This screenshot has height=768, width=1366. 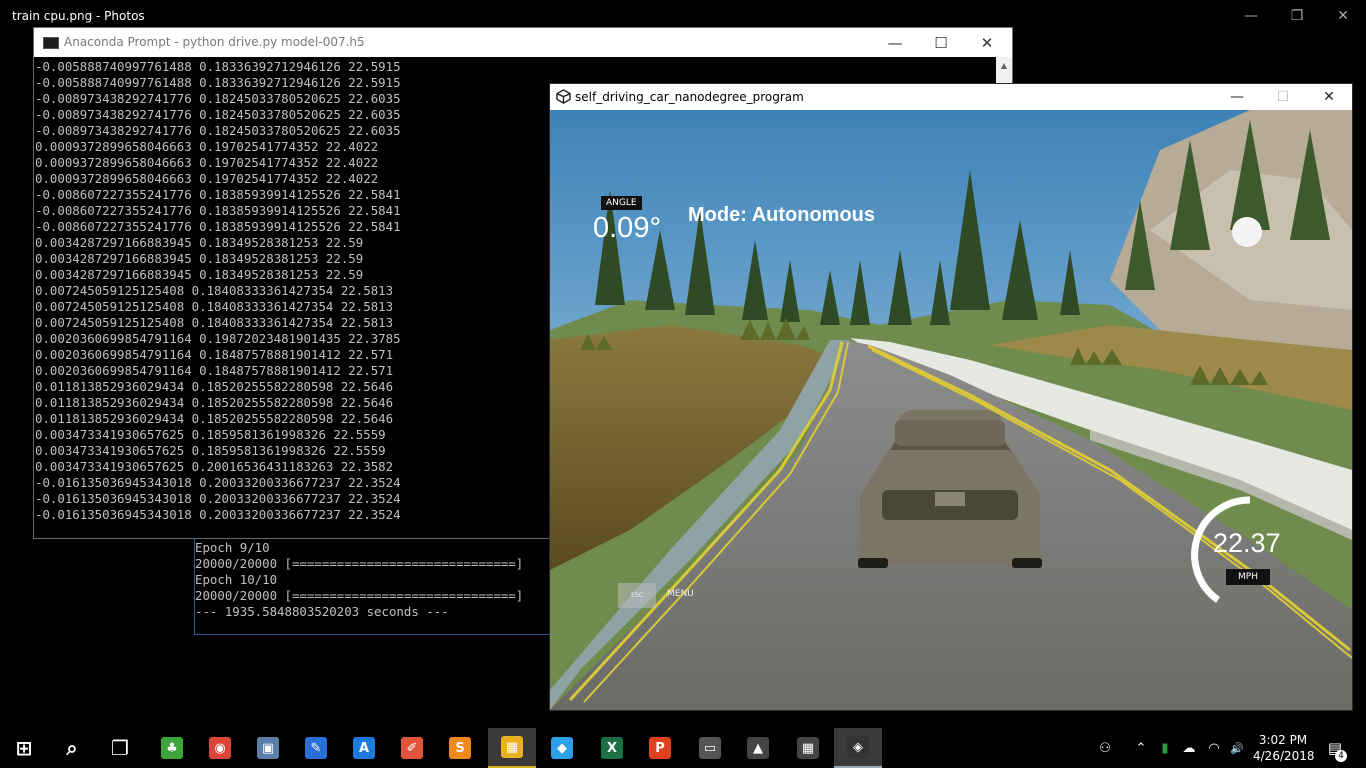 I want to click on sublime-text-icon: S, so click(x=460, y=748).